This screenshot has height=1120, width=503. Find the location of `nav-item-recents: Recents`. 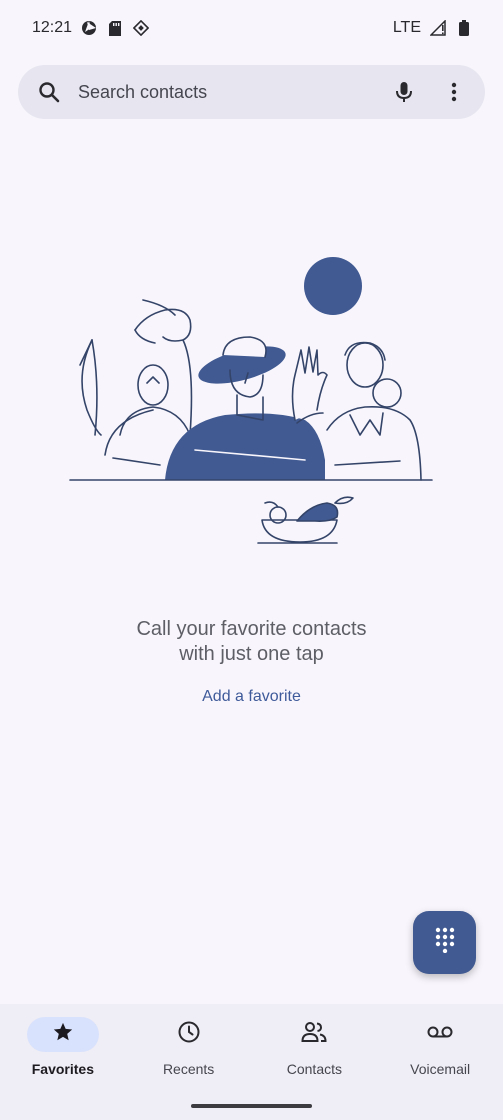

nav-item-recents: Recents is located at coordinates (189, 1062).